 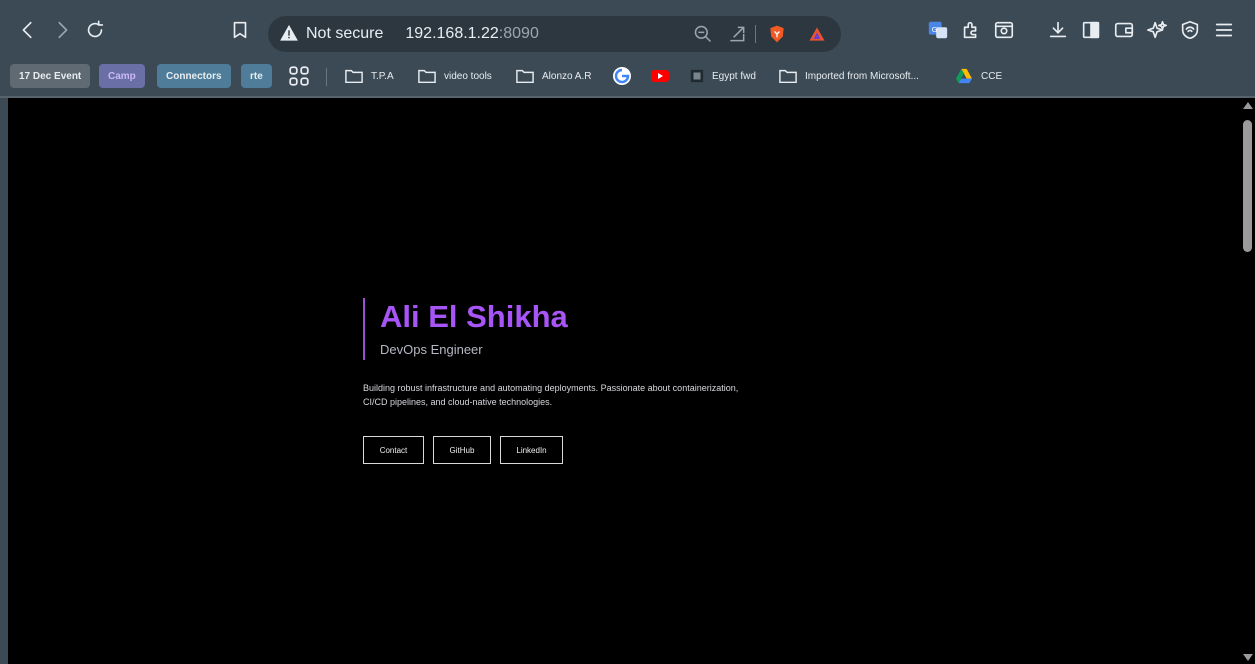 What do you see at coordinates (697, 76) in the screenshot?
I see `site-icon` at bounding box center [697, 76].